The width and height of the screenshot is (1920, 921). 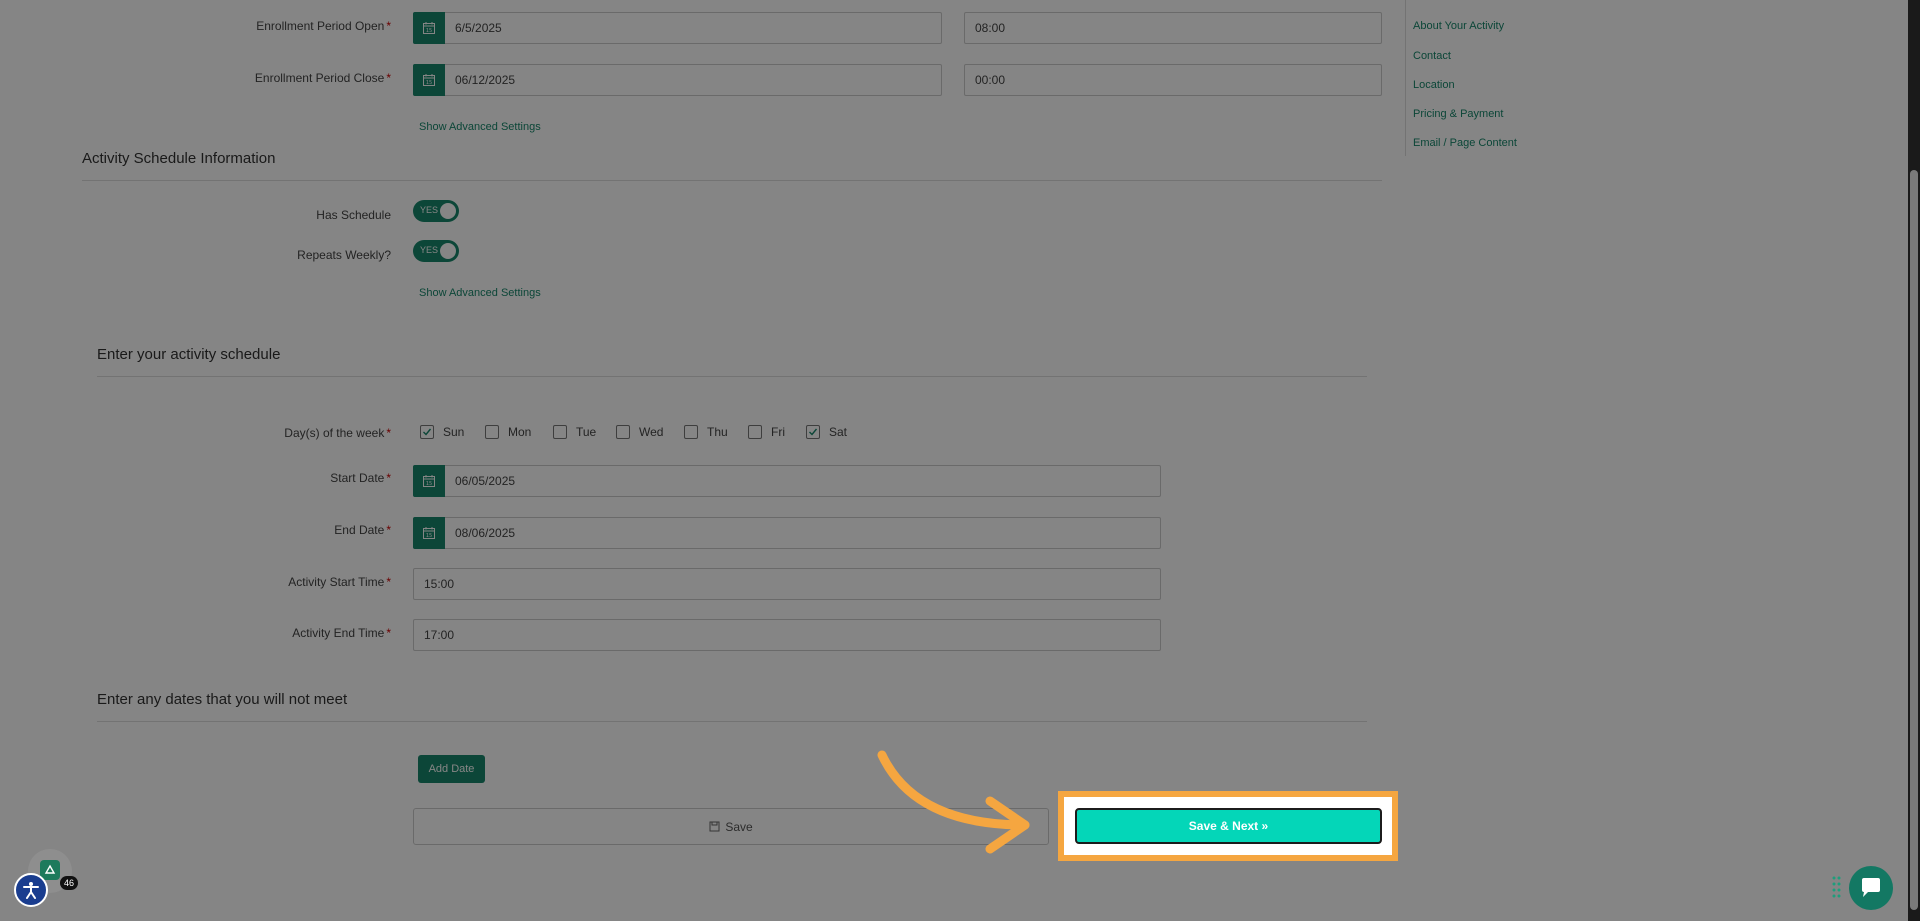 I want to click on end-date-value: 08/06/2025, so click(x=485, y=533).